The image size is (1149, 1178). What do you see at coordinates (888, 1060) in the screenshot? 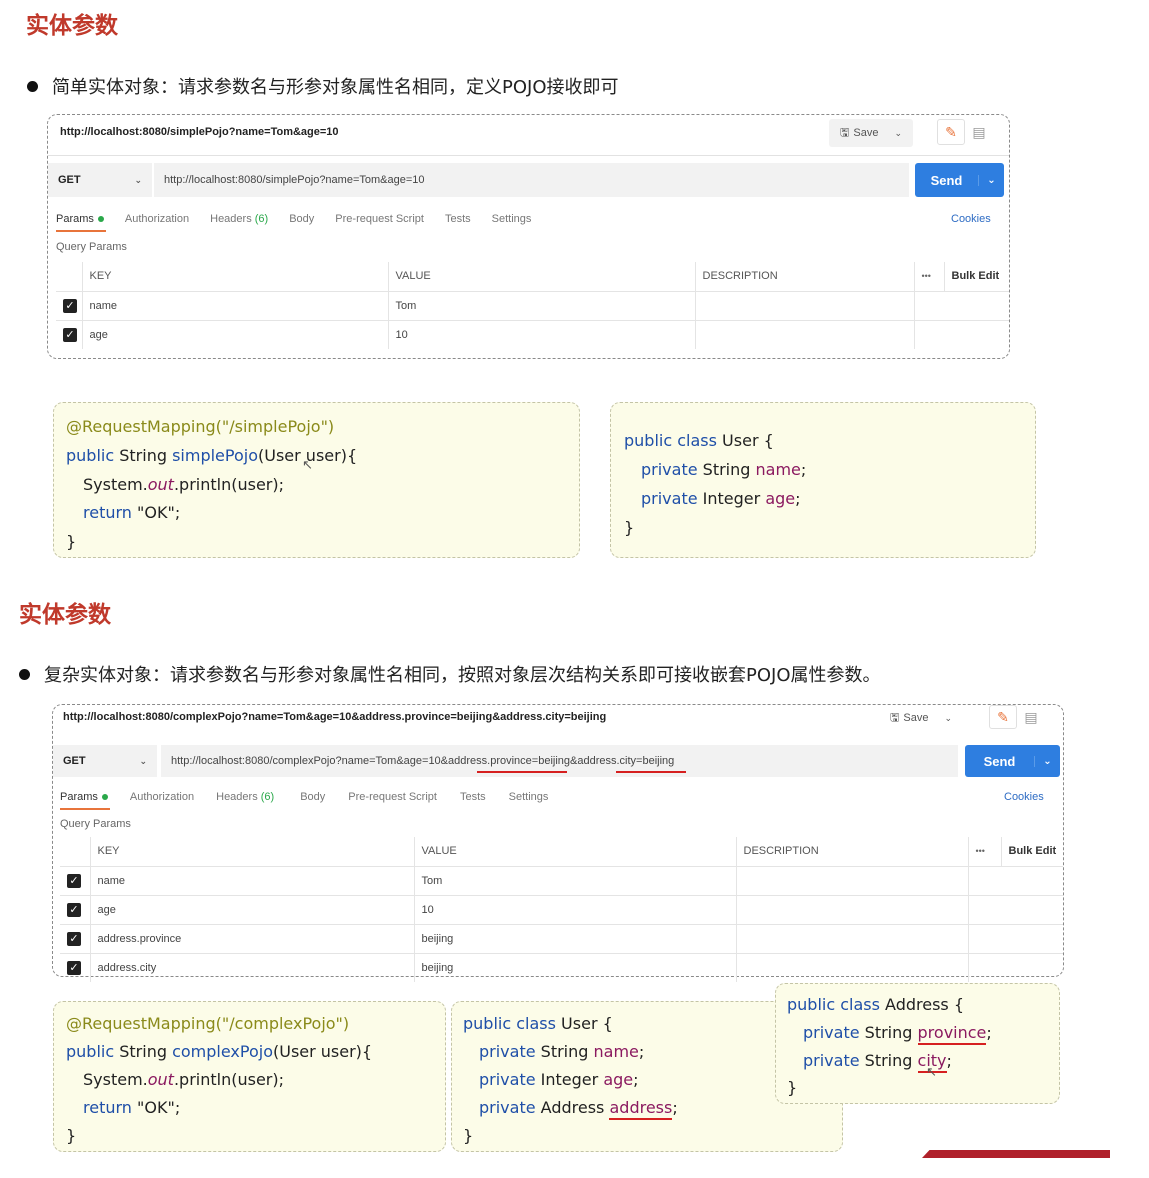
I see `type: String` at bounding box center [888, 1060].